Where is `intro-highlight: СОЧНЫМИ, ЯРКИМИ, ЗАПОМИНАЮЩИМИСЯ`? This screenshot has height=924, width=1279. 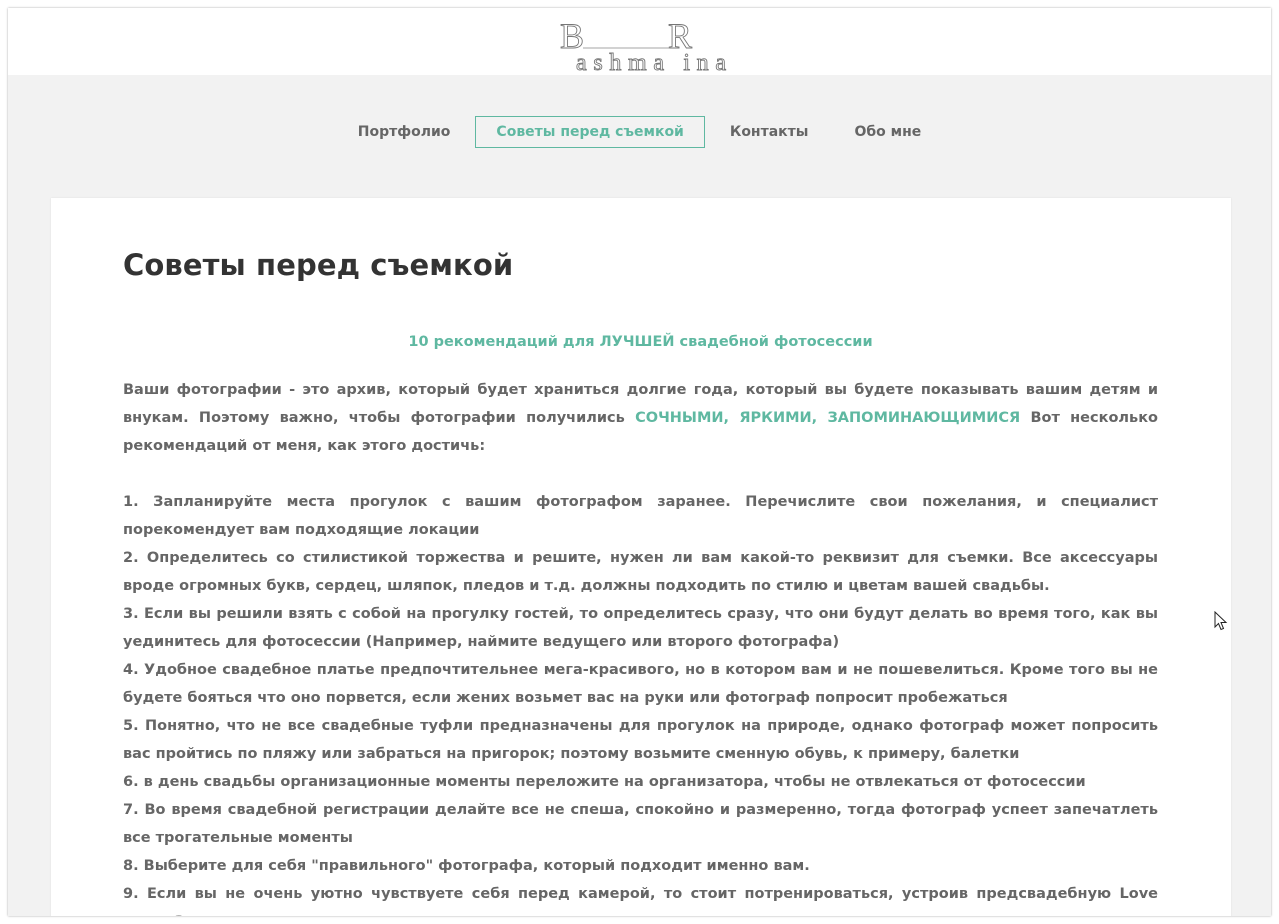
intro-highlight: СОЧНЫМИ, ЯРКИМИ, ЗАПОМИНАЮЩИМИСЯ is located at coordinates (828, 418).